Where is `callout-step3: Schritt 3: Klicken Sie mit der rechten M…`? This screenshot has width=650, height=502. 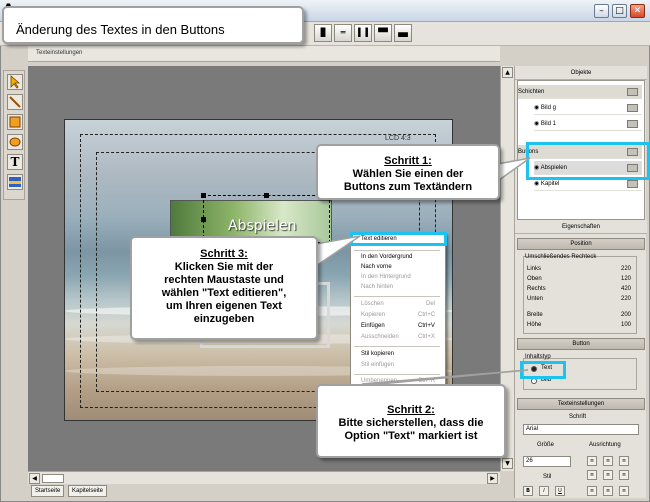
callout-step3: Schritt 3: Klicken Sie mit der rechten M… is located at coordinates (224, 288).